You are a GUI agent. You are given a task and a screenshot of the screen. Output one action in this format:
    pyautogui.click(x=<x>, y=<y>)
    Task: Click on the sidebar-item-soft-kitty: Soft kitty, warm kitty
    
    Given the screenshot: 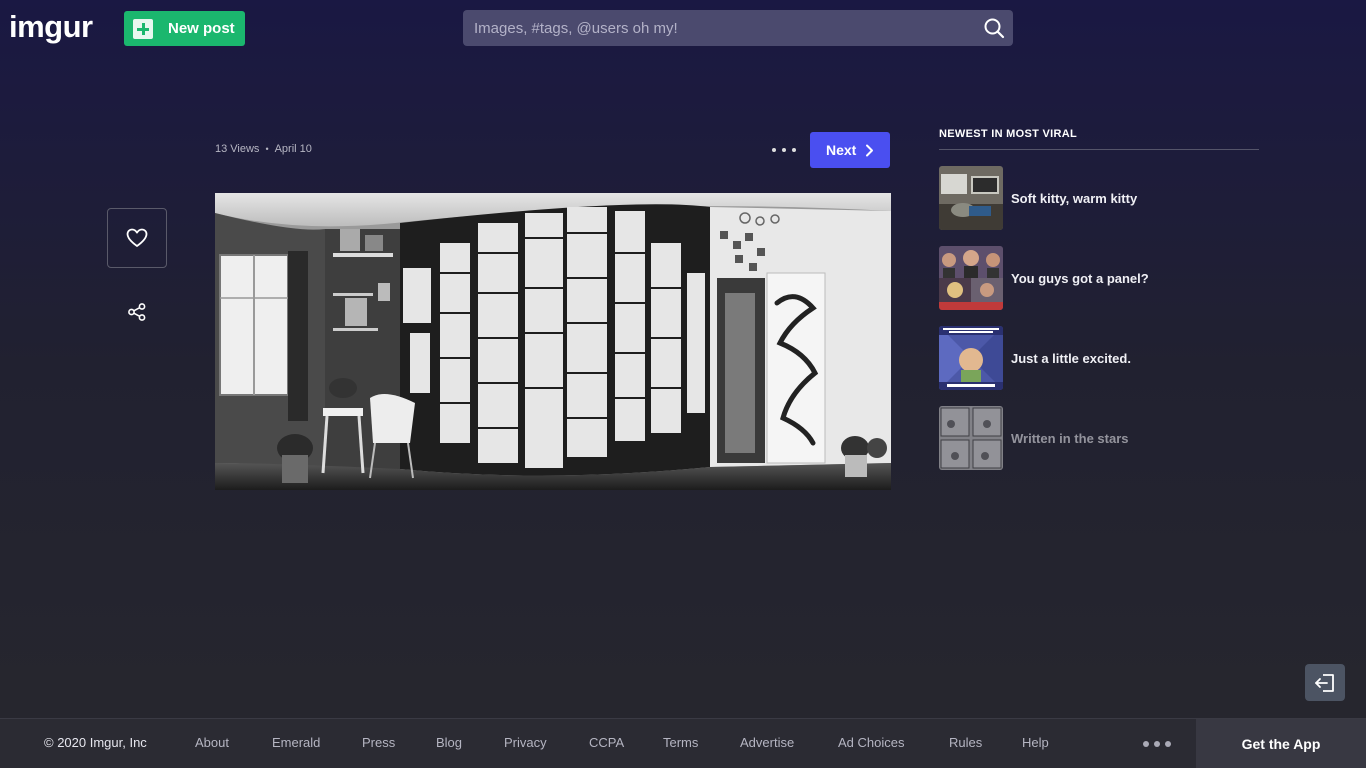 What is the action you would take?
    pyautogui.click(x=1099, y=198)
    